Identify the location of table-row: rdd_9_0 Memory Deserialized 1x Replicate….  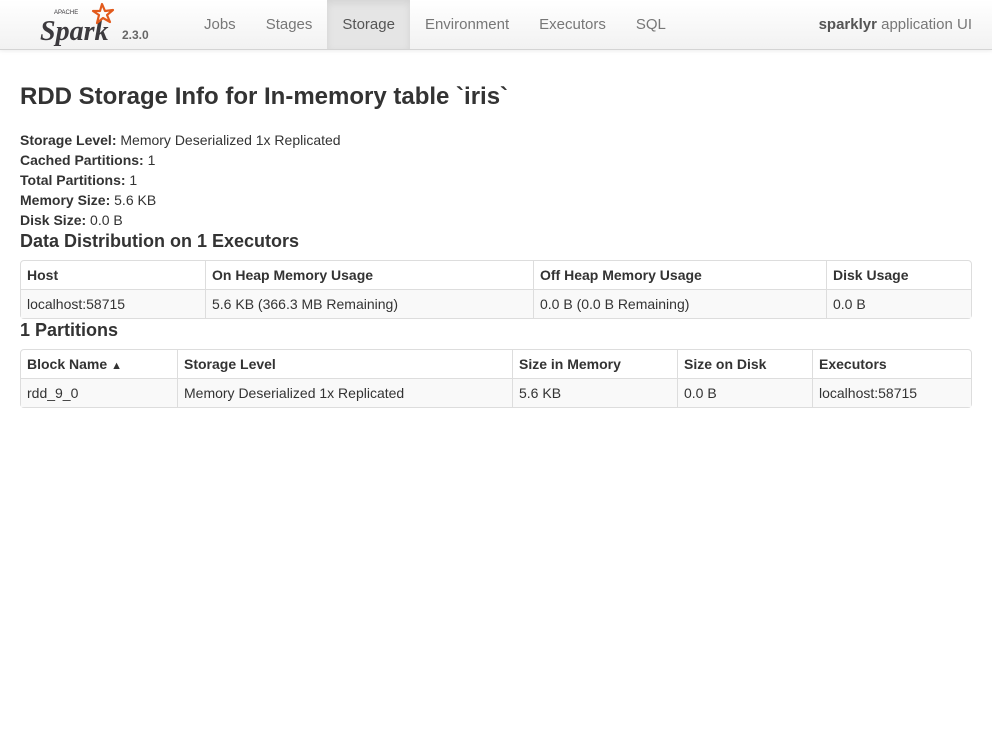
(496, 392).